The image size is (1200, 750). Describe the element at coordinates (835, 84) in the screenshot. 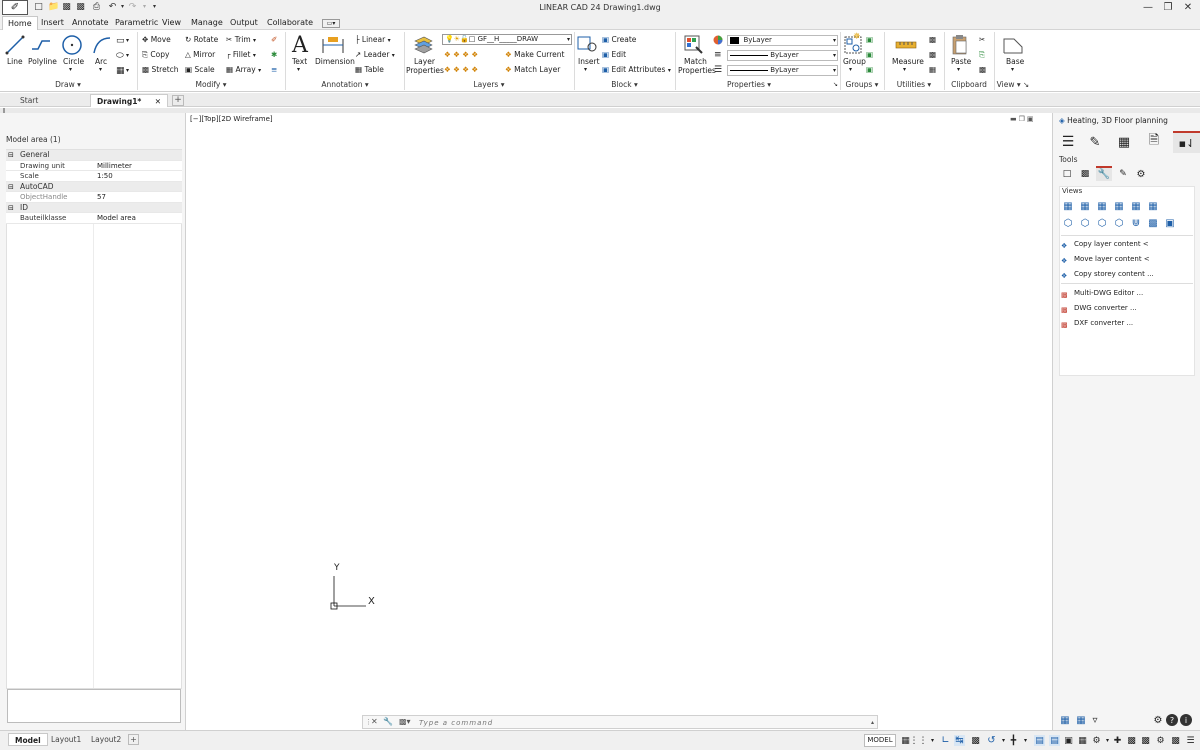

I see `properties-dialog-launcher-icon: ↘` at that location.